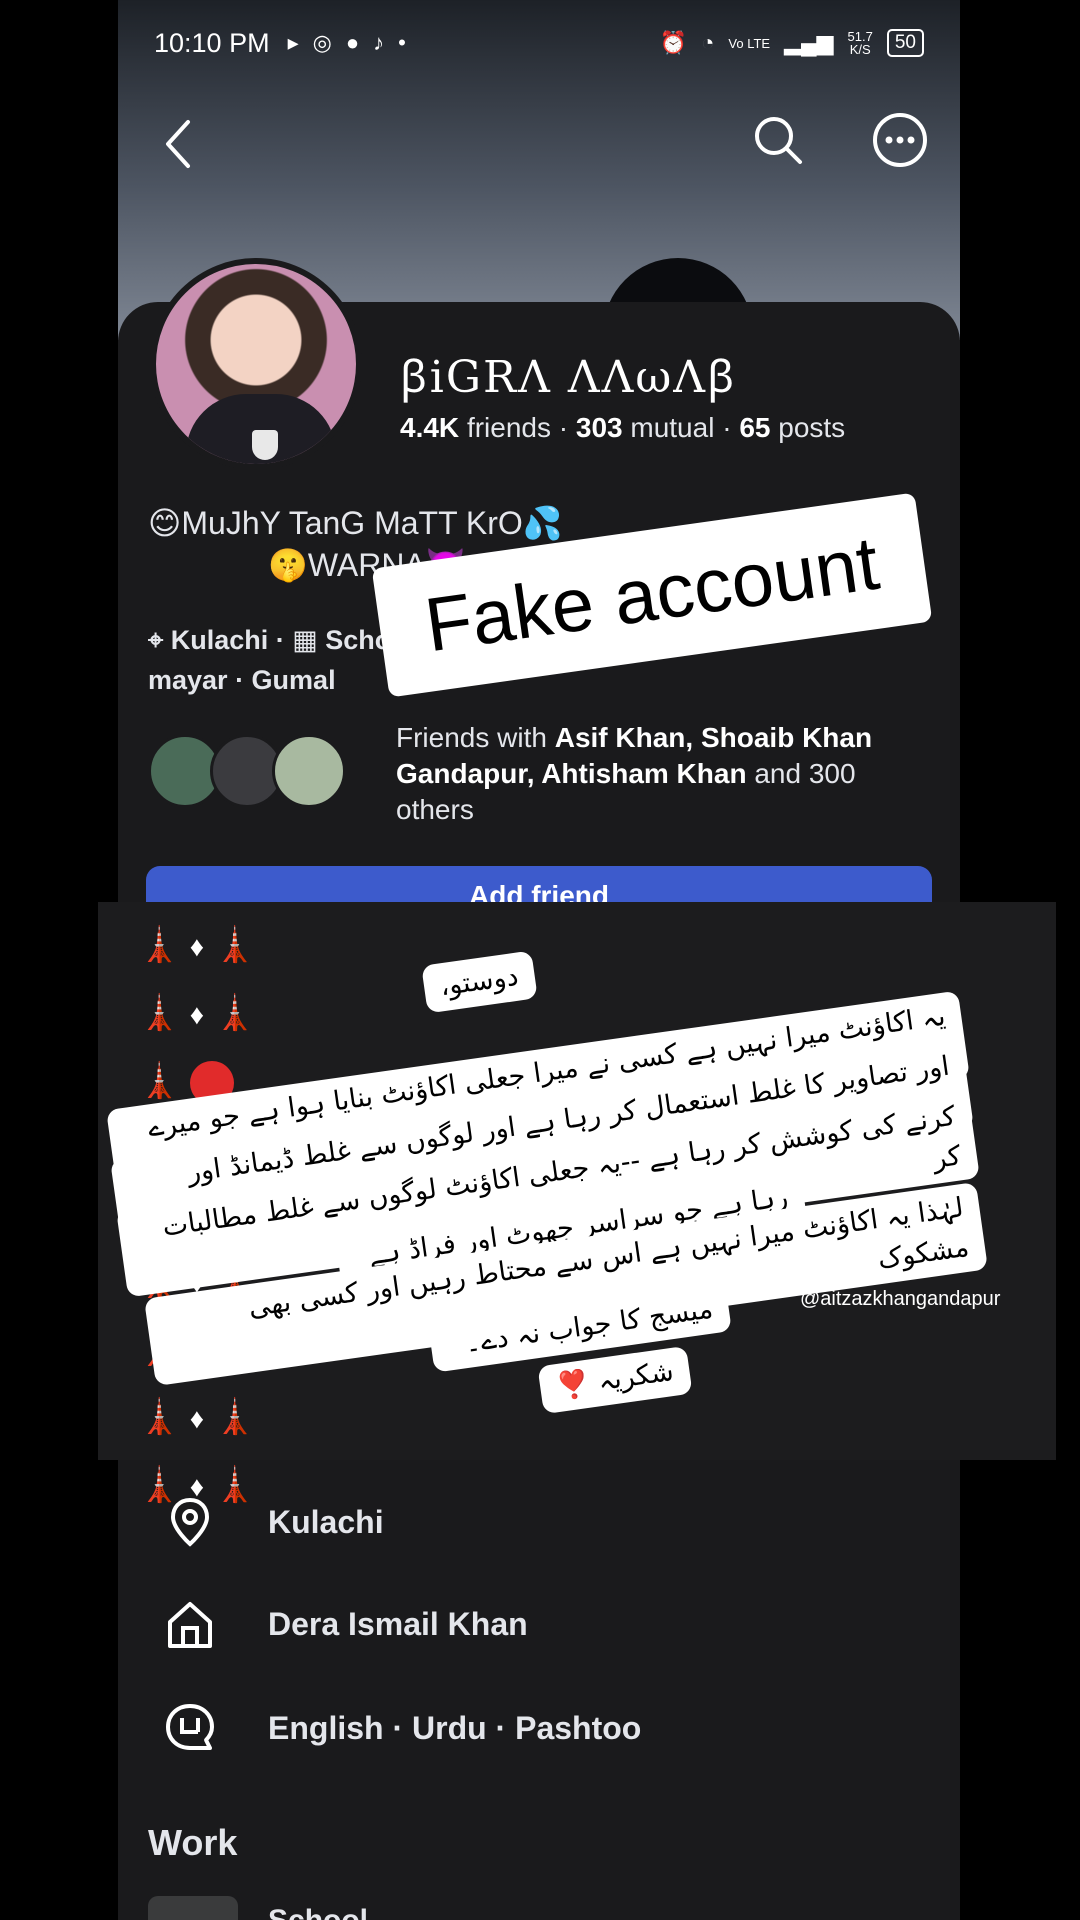 The width and height of the screenshot is (1080, 1920). What do you see at coordinates (190, 1522) in the screenshot?
I see `location-pin-icon` at bounding box center [190, 1522].